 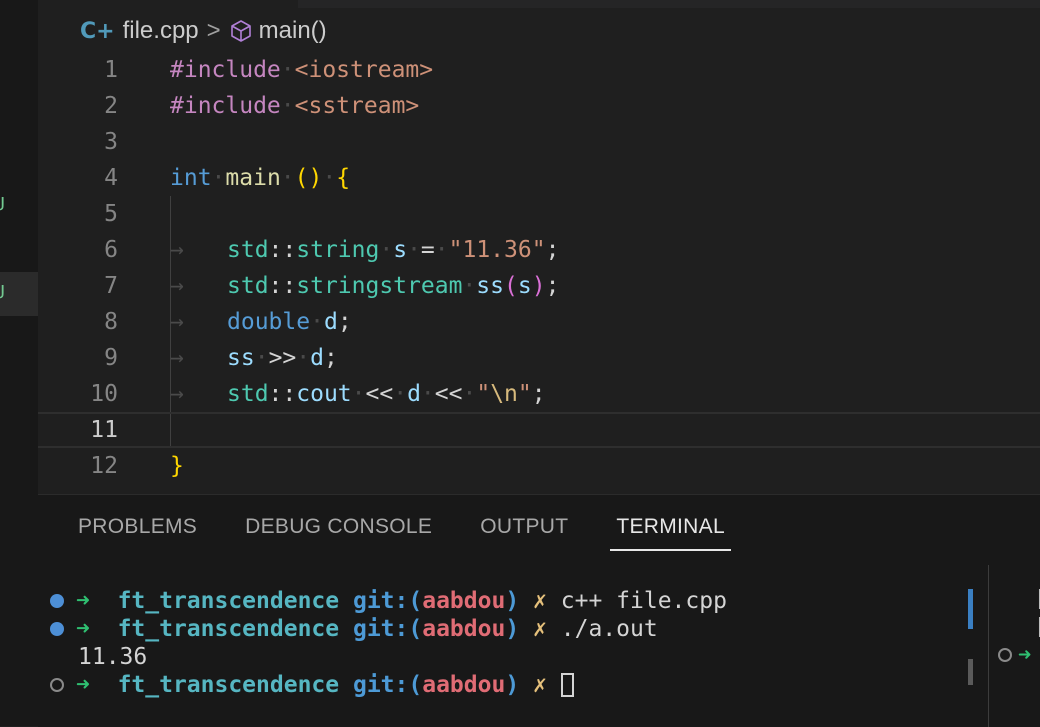 What do you see at coordinates (365, 286) in the screenshot?
I see `code-text: → std:: stringstream · ss(s);` at bounding box center [365, 286].